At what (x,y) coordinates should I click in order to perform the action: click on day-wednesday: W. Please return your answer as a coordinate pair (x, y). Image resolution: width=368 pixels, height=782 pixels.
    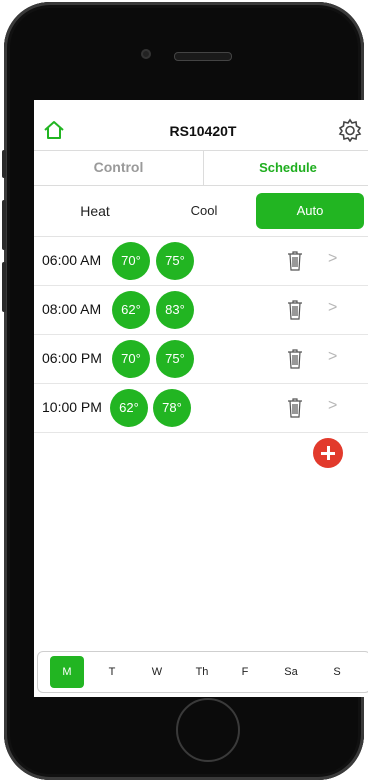
    Looking at the image, I should click on (157, 672).